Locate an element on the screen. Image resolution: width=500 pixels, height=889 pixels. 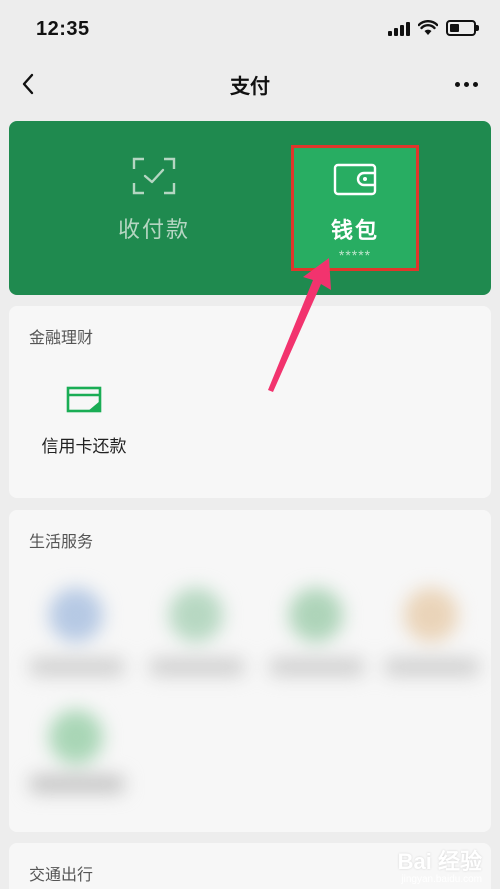
watermark-brand-text: Bai 经验 is located at coordinates (439, 861).